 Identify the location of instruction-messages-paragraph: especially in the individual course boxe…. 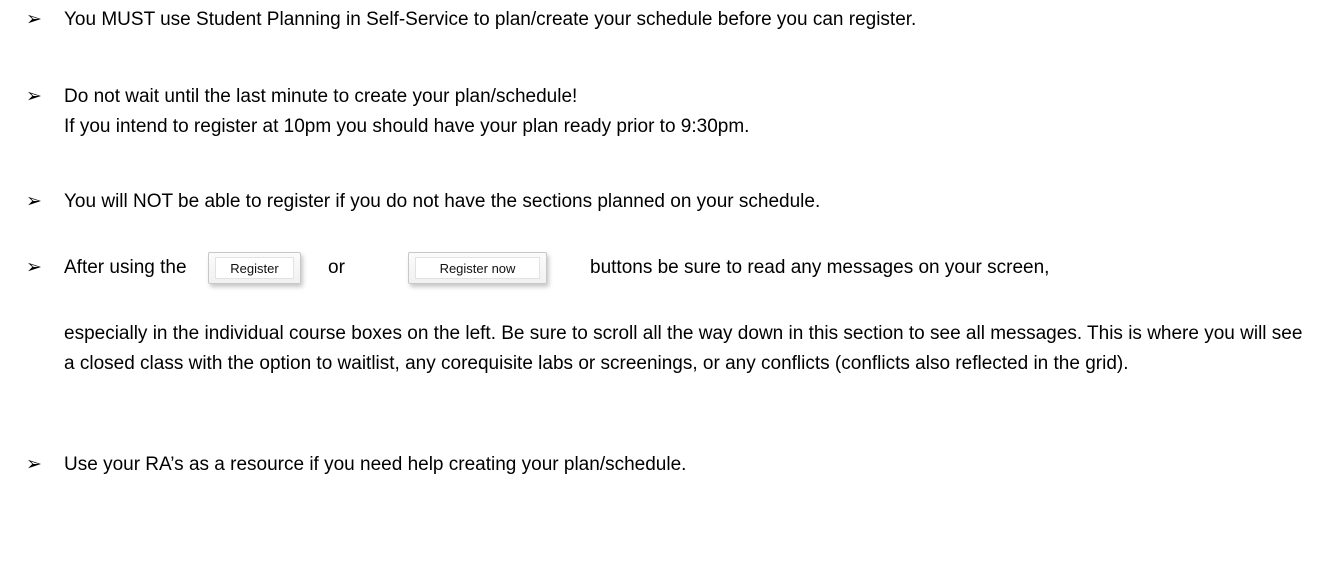
(683, 348).